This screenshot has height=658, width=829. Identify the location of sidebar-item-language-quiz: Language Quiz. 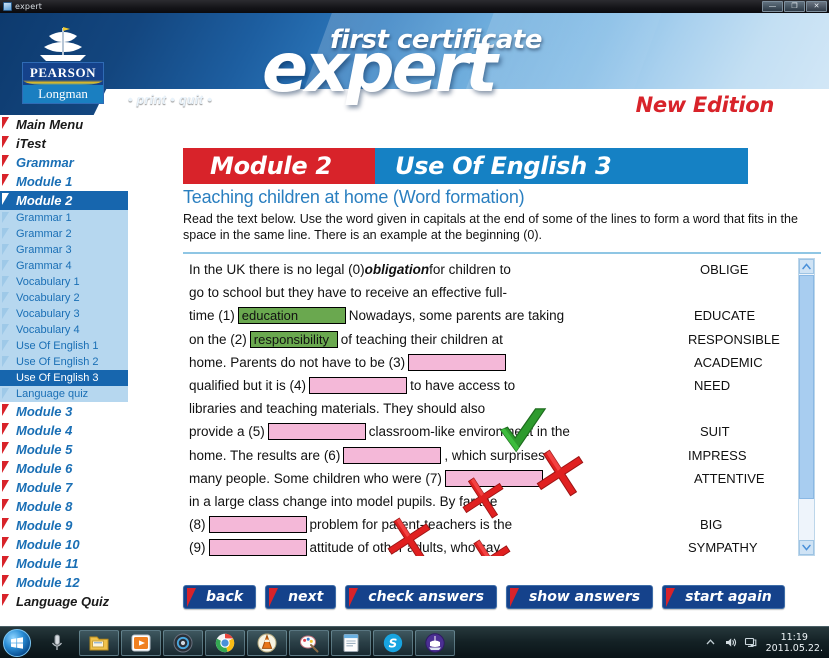
(64, 601).